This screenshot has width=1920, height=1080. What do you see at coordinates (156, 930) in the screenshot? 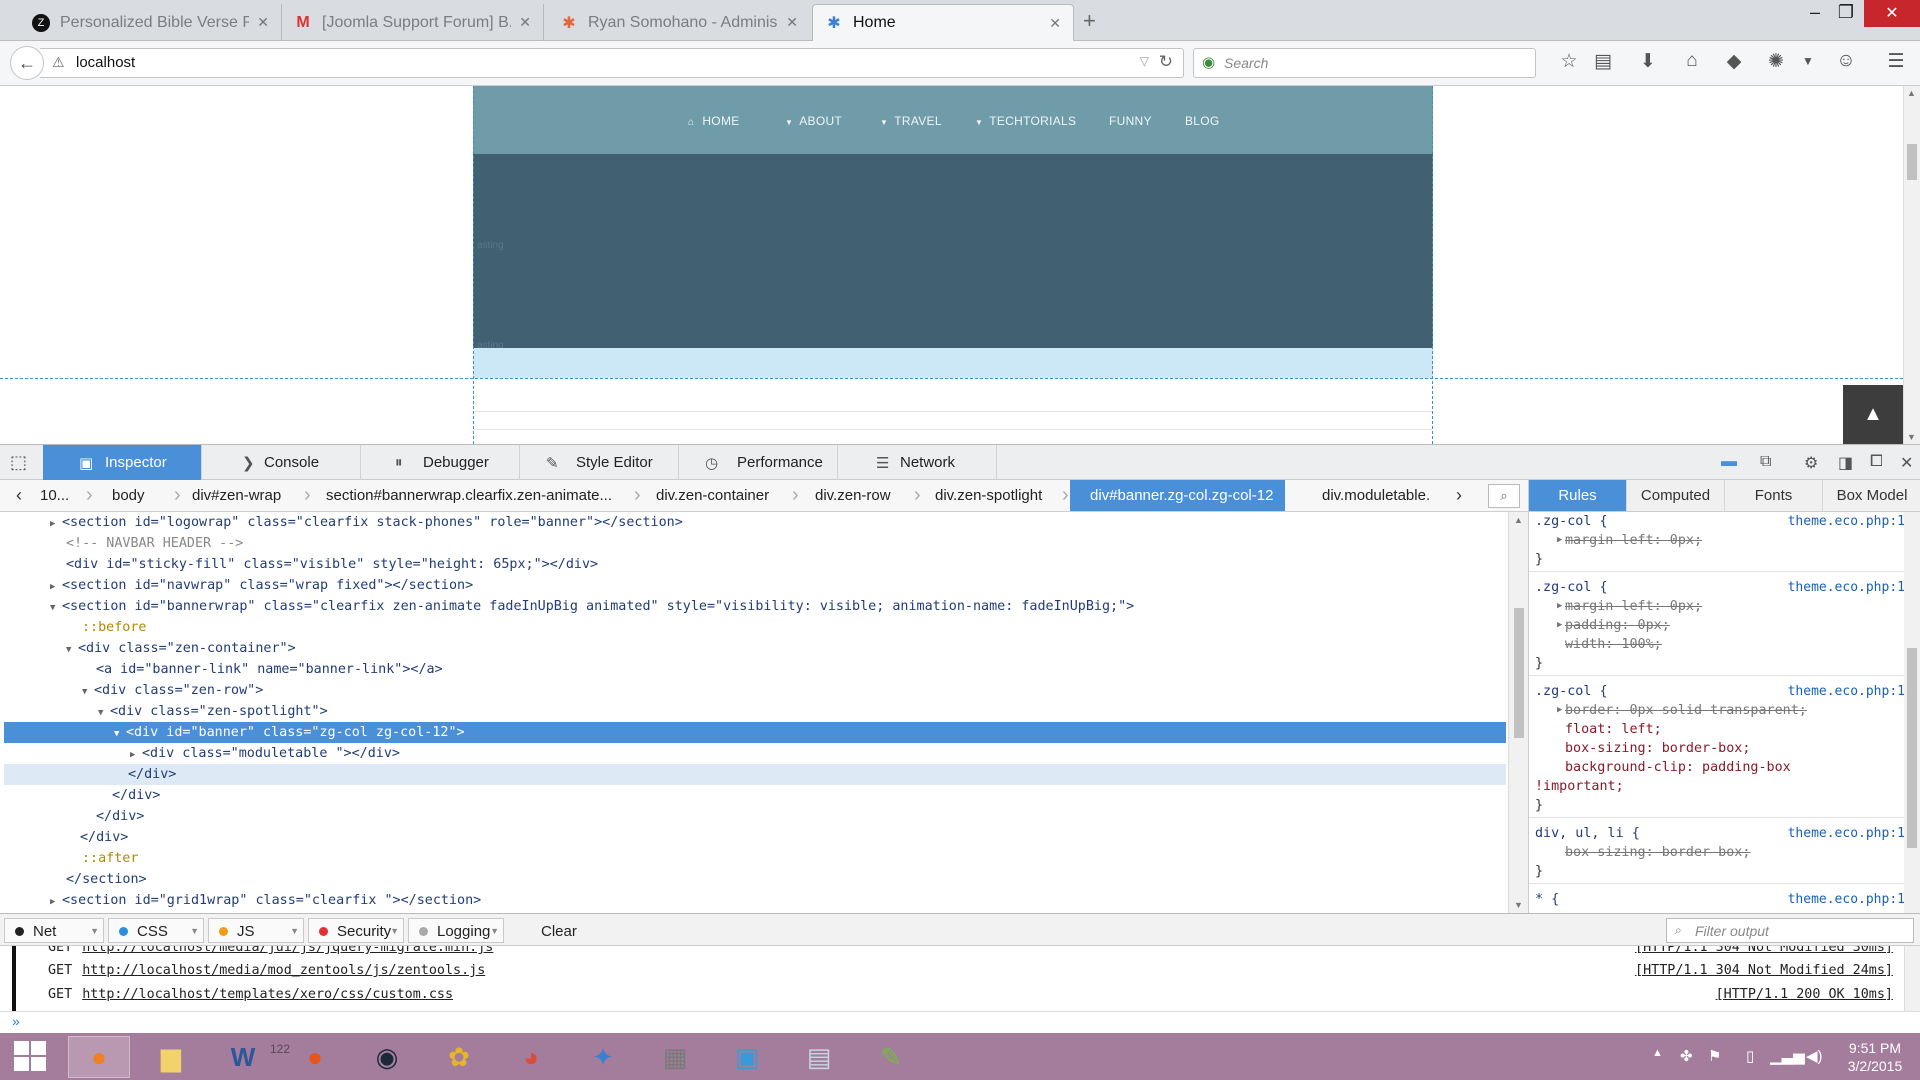
I see `filter-css-button: CSS ▼` at bounding box center [156, 930].